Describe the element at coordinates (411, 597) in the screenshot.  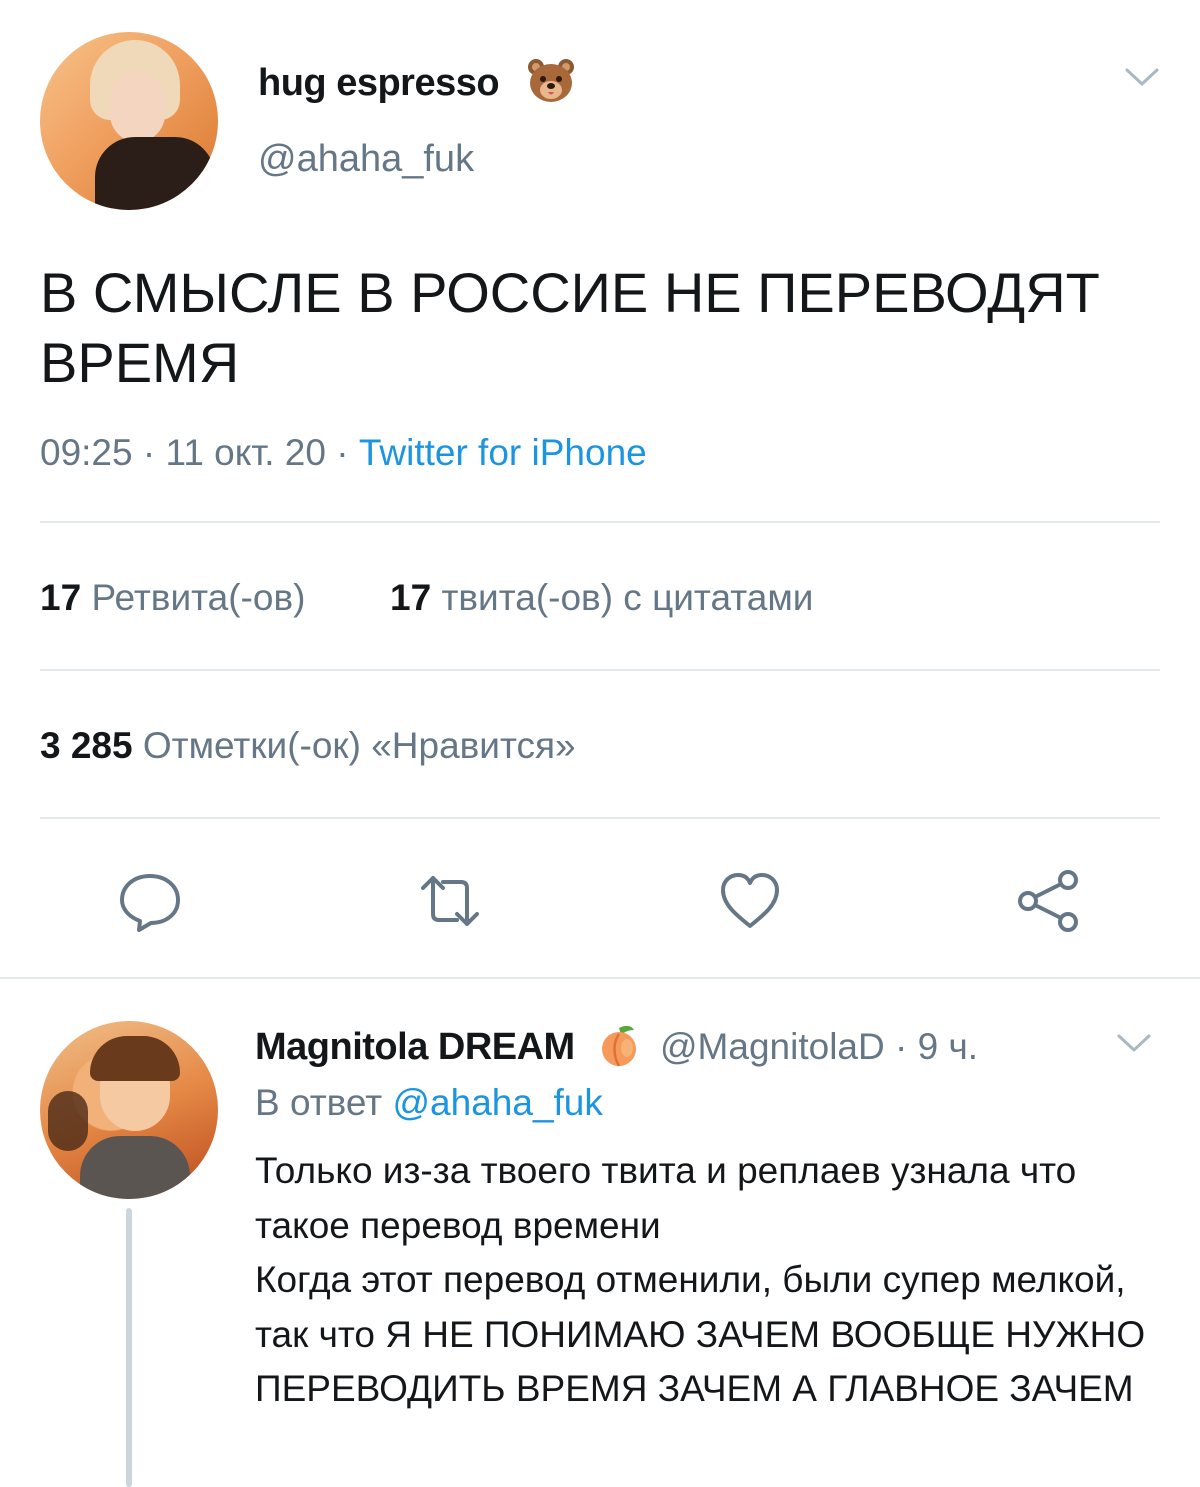
I see `quotes-count: 17` at that location.